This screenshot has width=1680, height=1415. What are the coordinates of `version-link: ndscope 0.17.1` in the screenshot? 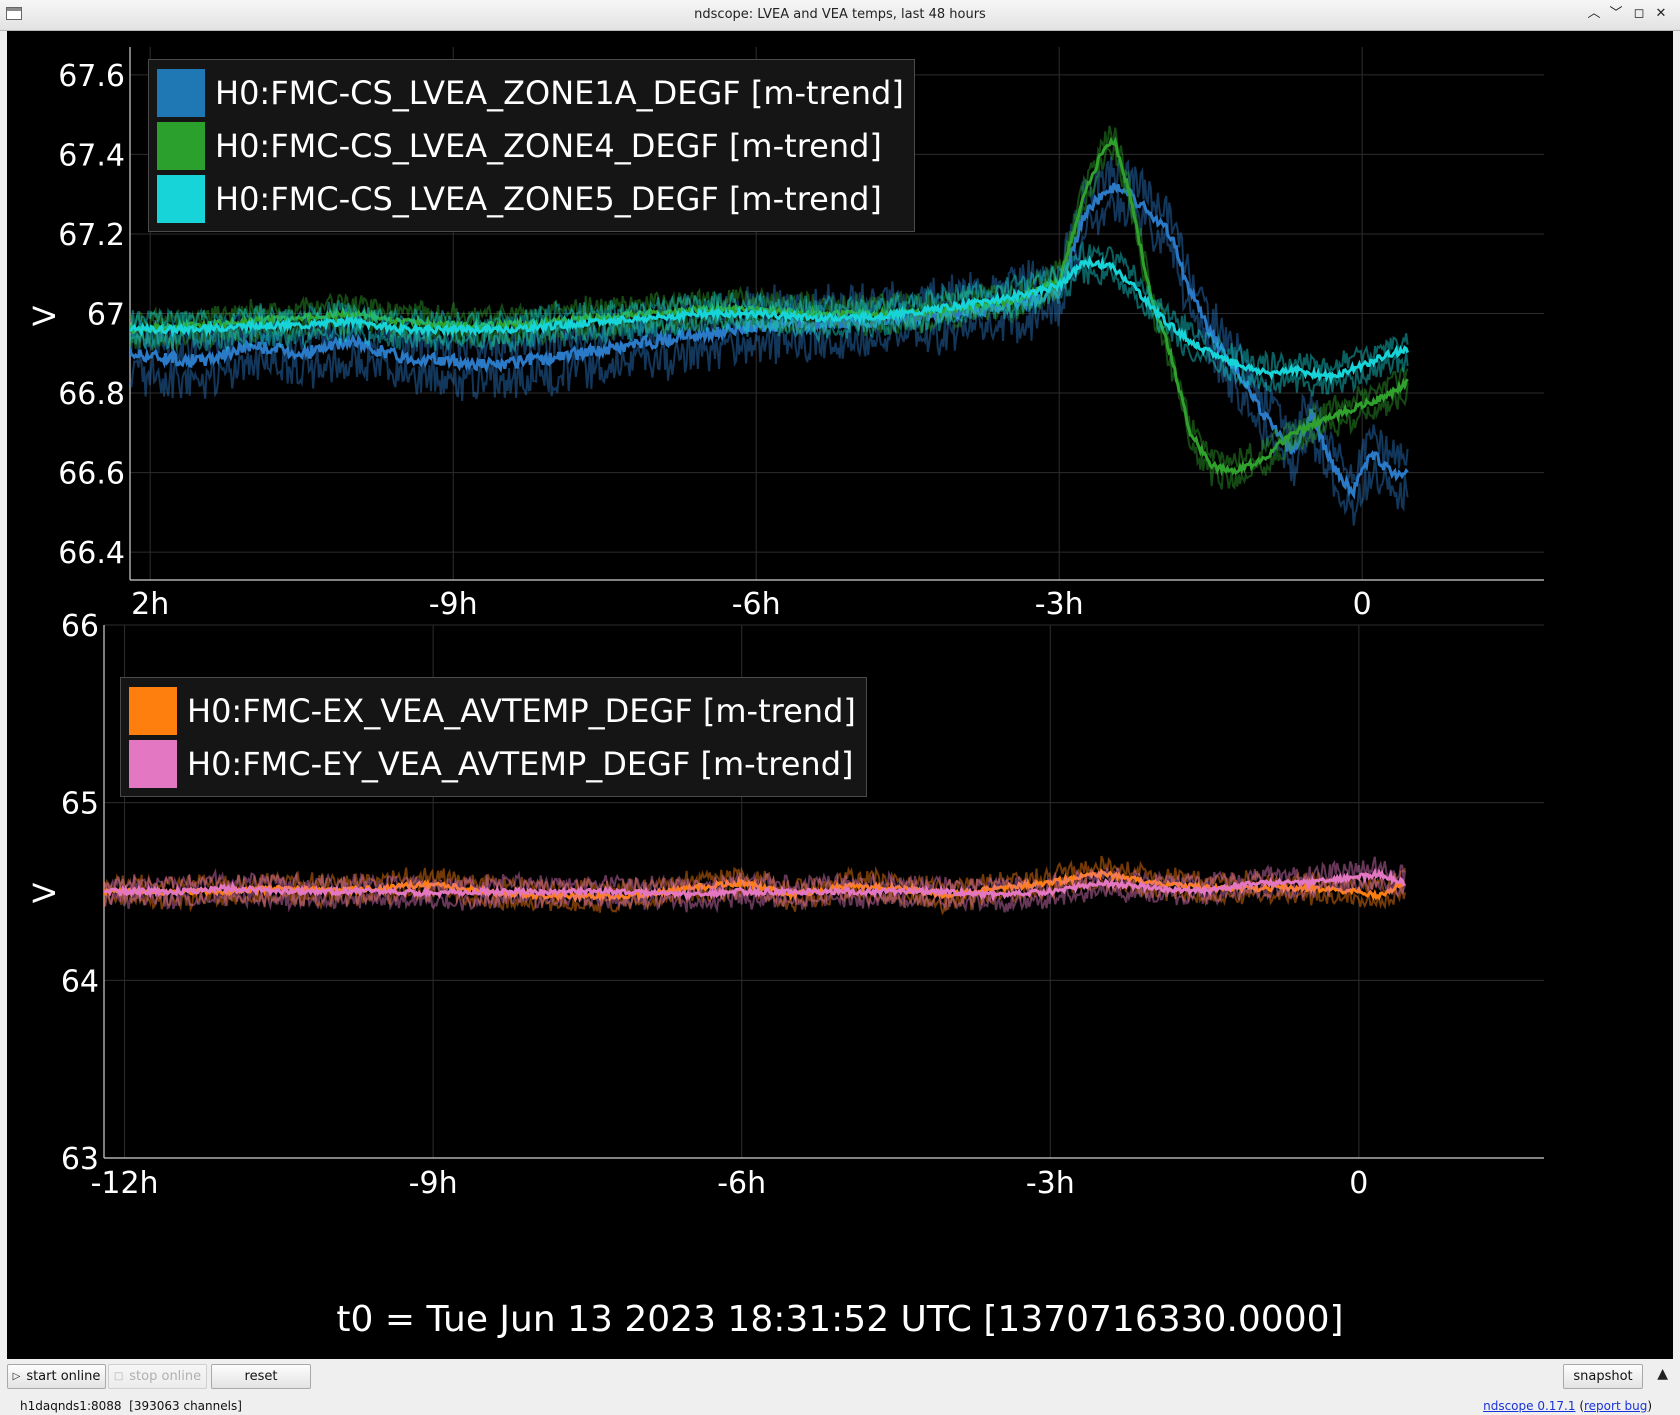 It's located at (1529, 1406).